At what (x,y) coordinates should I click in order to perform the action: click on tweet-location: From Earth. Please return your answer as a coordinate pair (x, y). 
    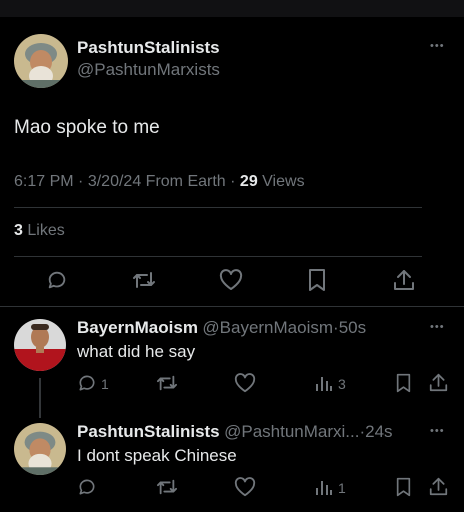
    Looking at the image, I should click on (185, 181).